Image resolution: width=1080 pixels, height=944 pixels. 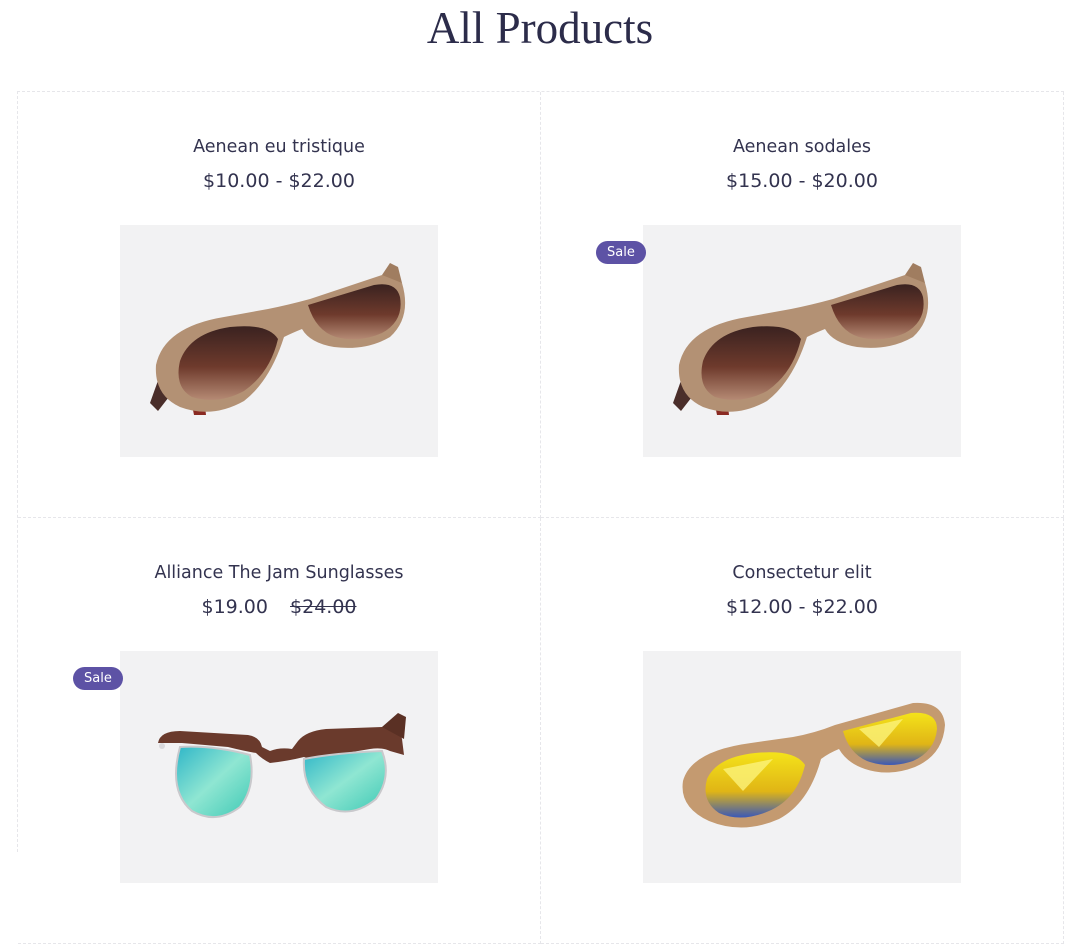 I want to click on sale-price: $19.00, so click(x=234, y=607).